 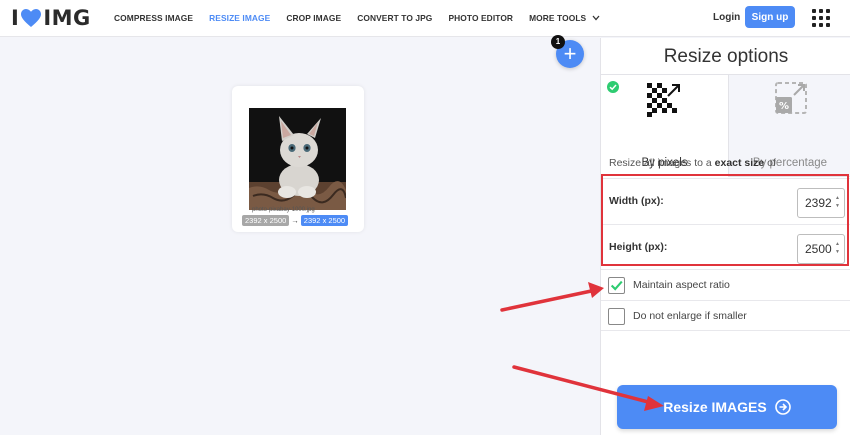 I want to click on file-count-badge: 1, so click(x=558, y=42).